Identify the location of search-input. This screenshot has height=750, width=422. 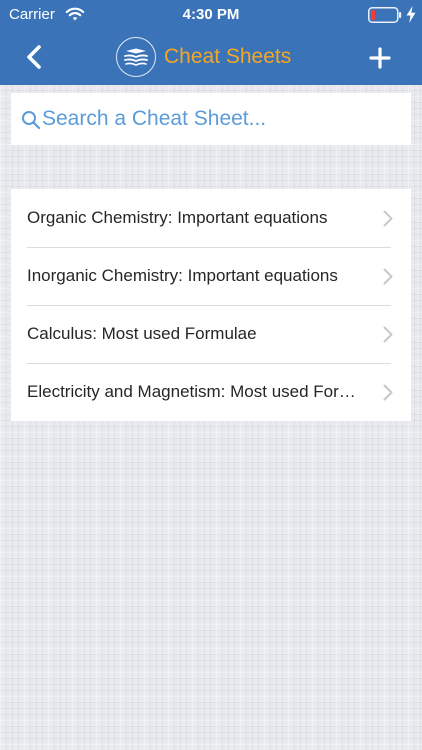
(222, 119).